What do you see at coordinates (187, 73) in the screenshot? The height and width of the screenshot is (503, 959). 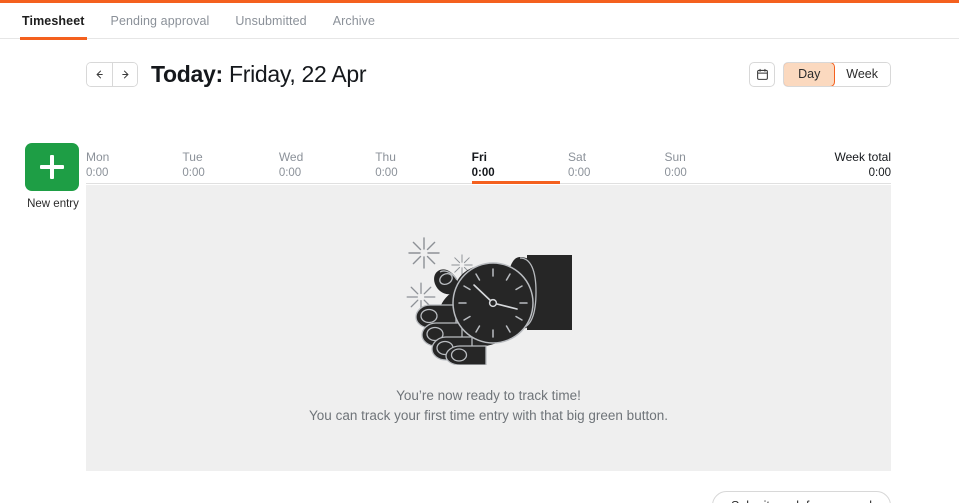 I see `page-title-prefix: Today:` at bounding box center [187, 73].